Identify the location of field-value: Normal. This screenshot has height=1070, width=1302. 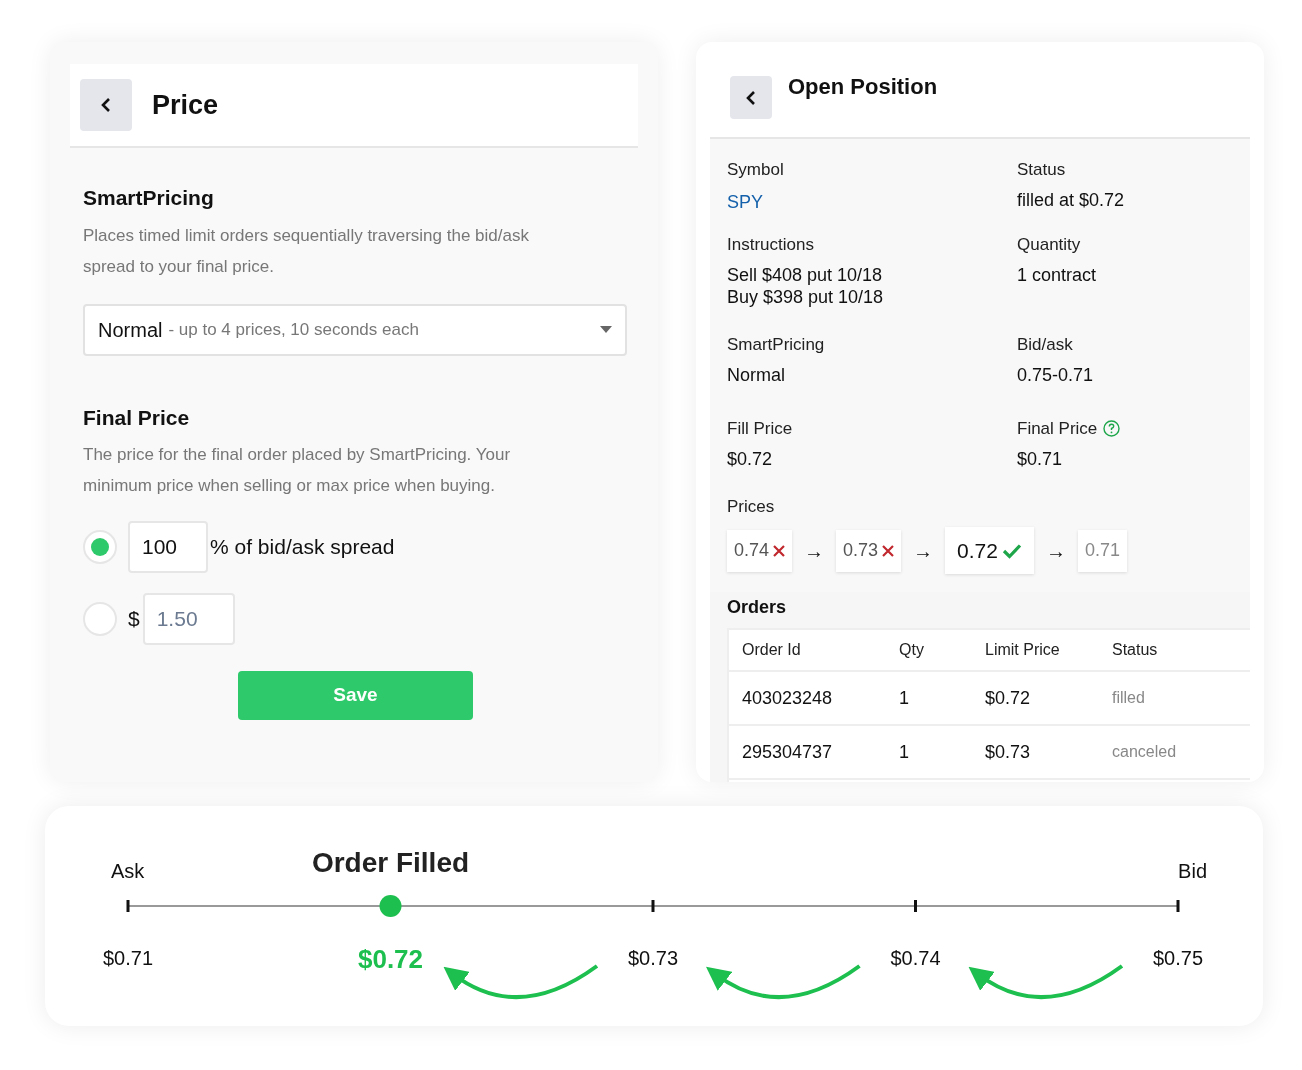
(756, 374).